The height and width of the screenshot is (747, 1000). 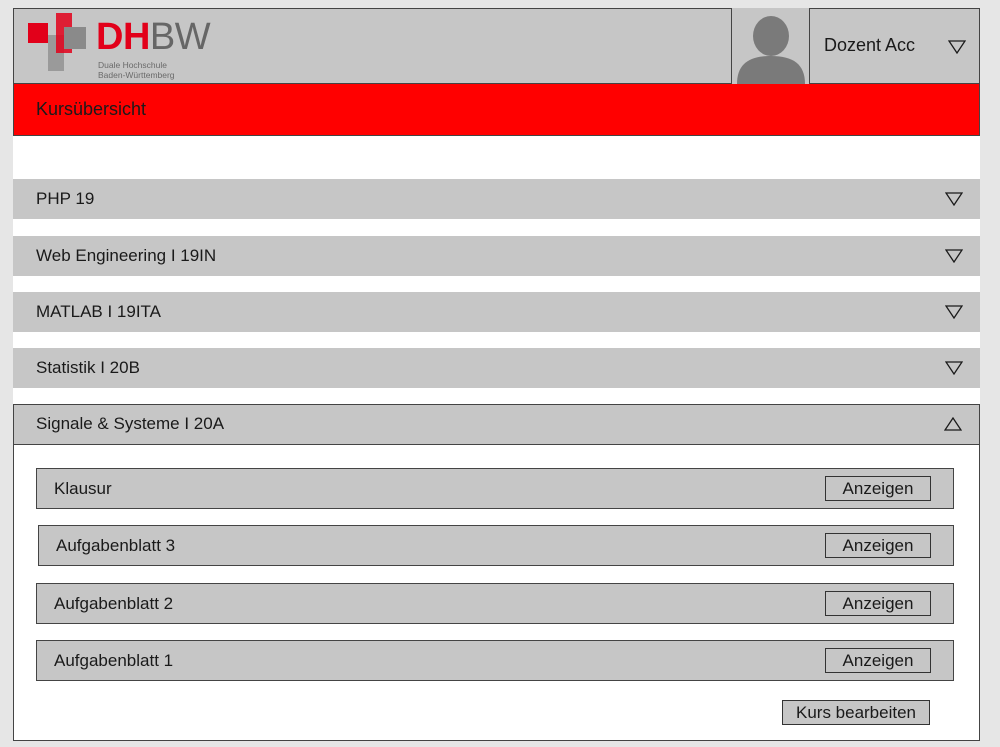 What do you see at coordinates (91, 109) in the screenshot?
I see `page-title: Kursübersicht` at bounding box center [91, 109].